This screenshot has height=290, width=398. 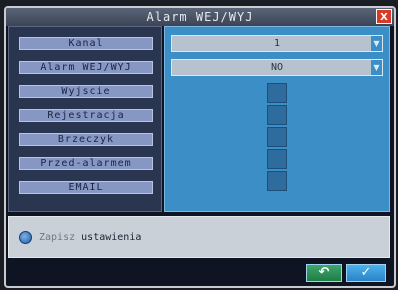 I want to click on kanal-select-value: 1, so click(x=277, y=43).